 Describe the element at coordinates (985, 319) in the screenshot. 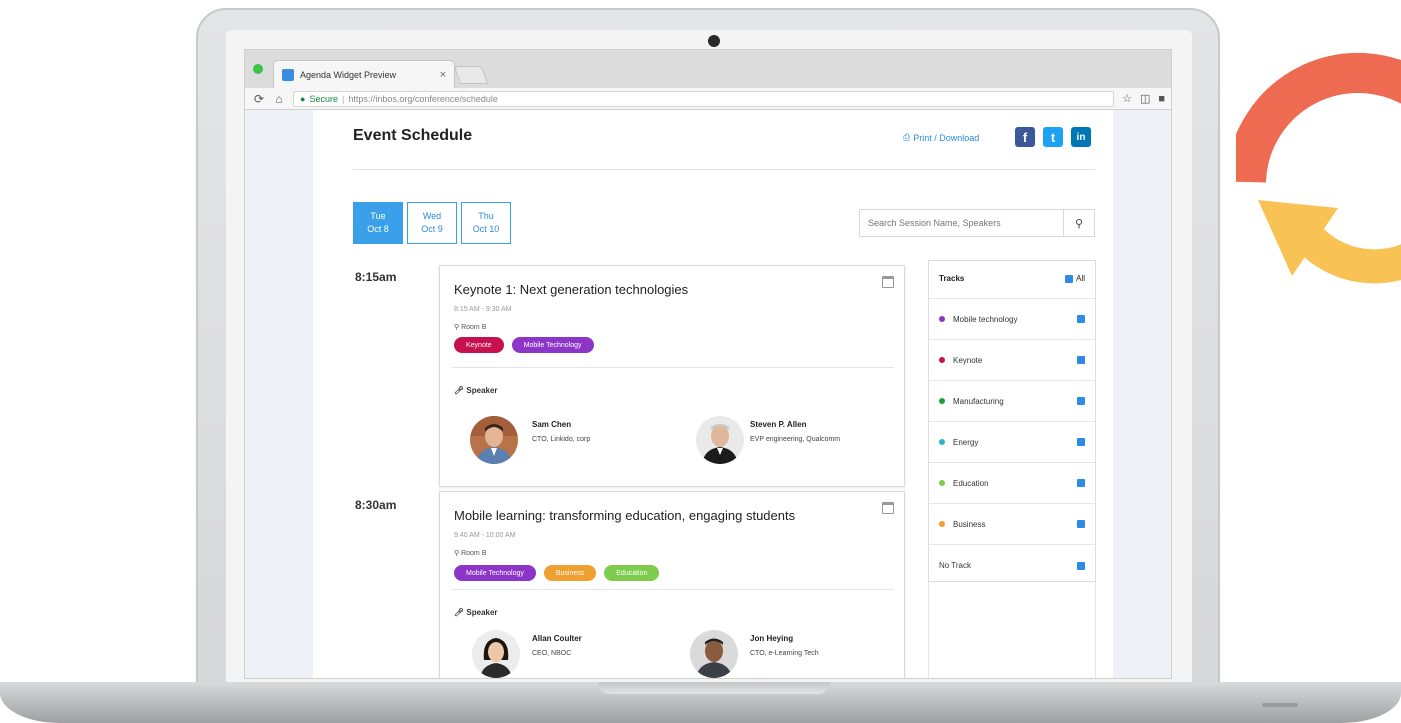

I see `track-label: Mobile technology` at that location.